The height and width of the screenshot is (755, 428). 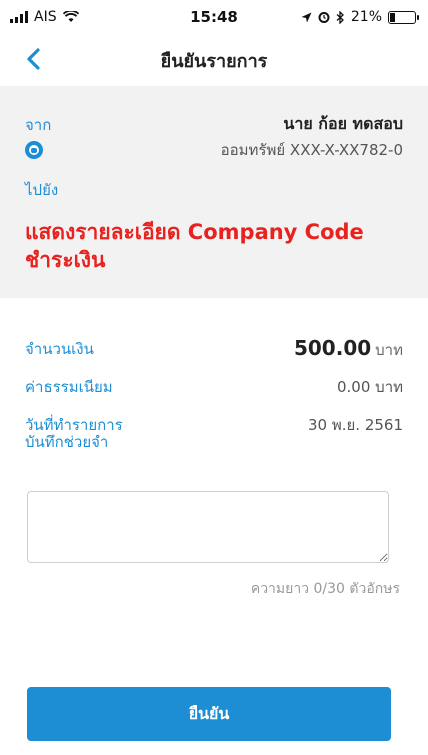 I want to click on nav-bar: ยืนยันรายการ, so click(x=214, y=60).